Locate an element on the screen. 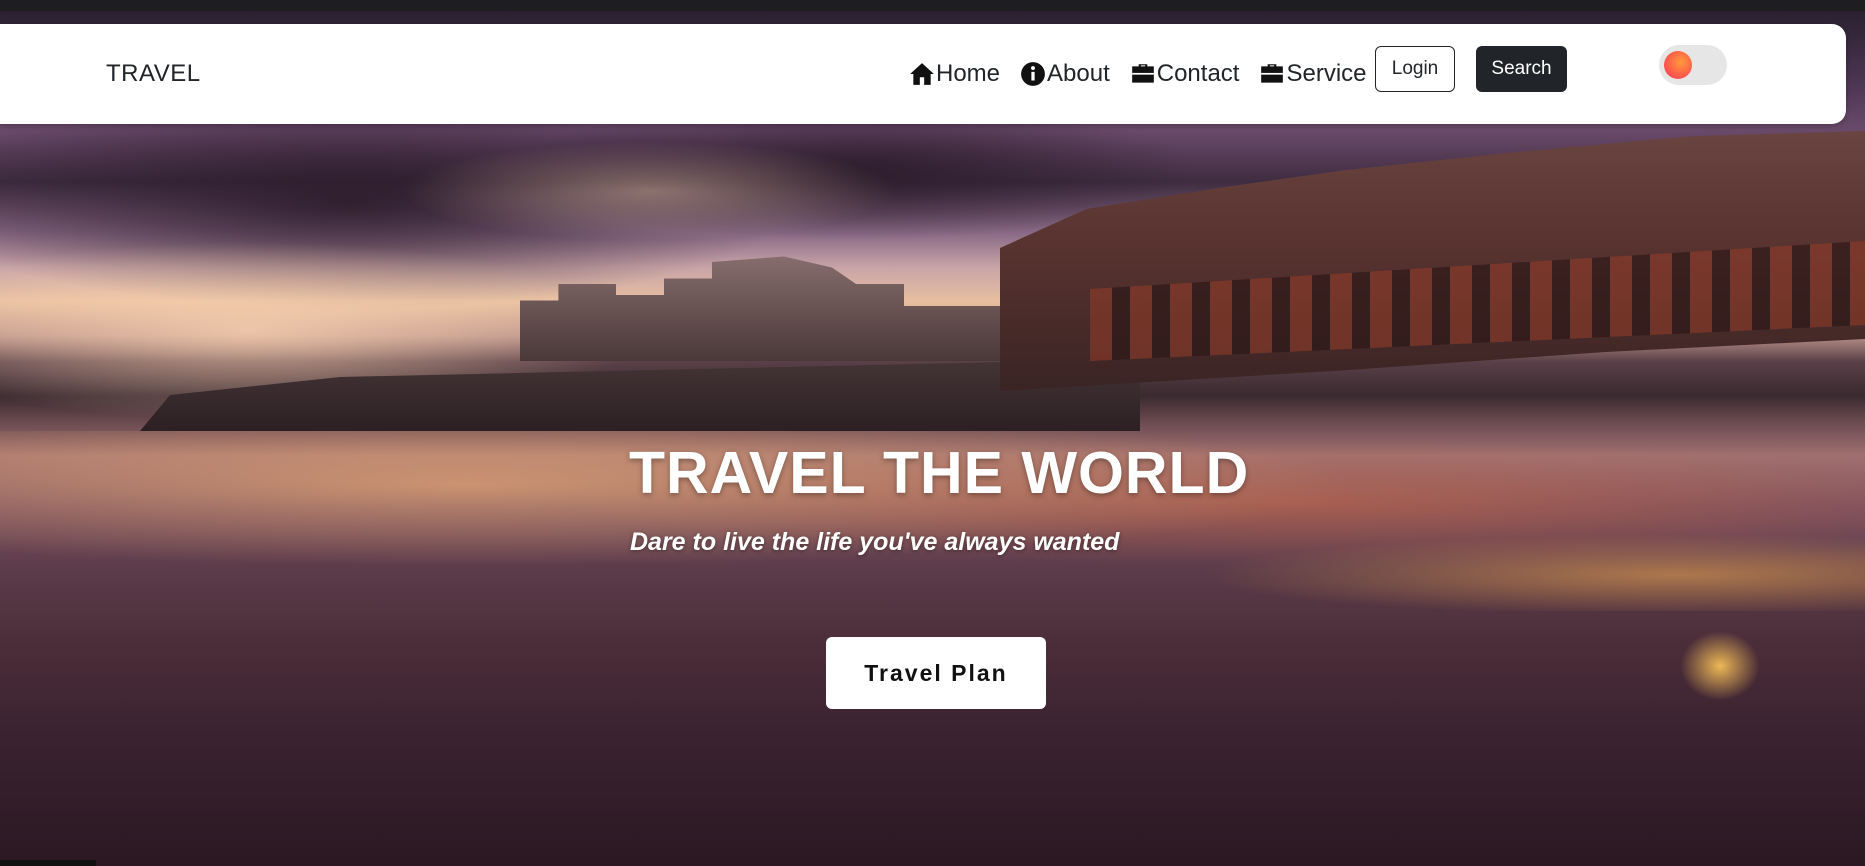 This screenshot has height=866, width=1865. nav-link-service: Service is located at coordinates (1313, 74).